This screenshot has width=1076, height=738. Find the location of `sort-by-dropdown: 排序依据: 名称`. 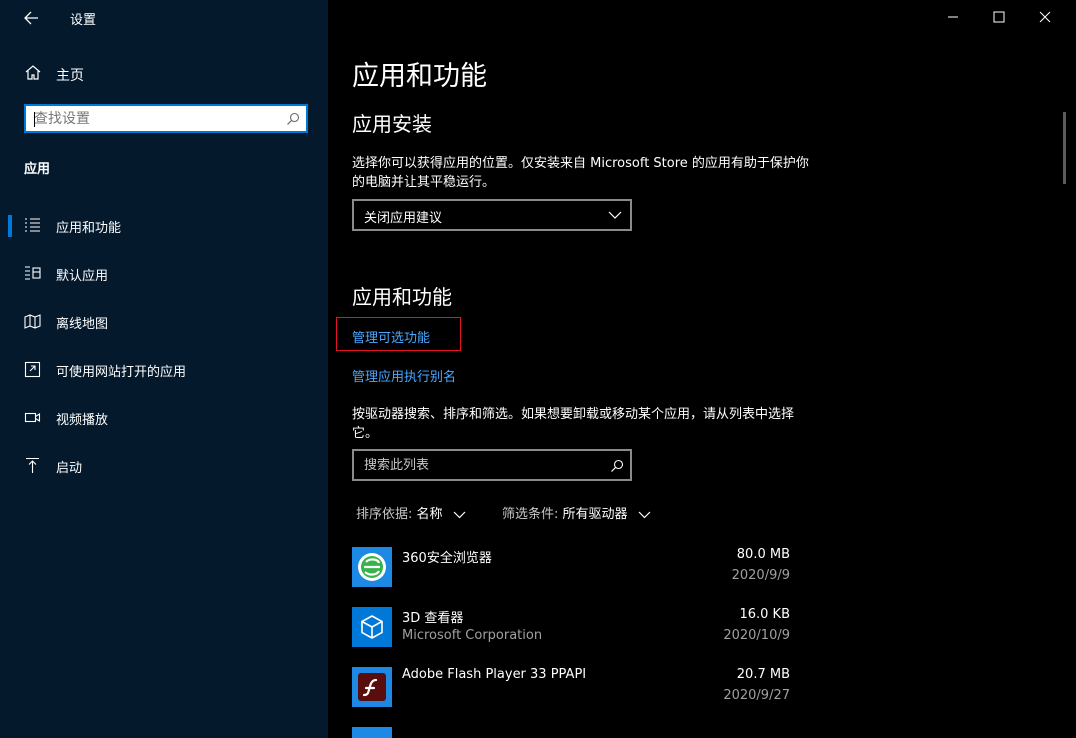

sort-by-dropdown: 排序依据: 名称 is located at coordinates (411, 512).